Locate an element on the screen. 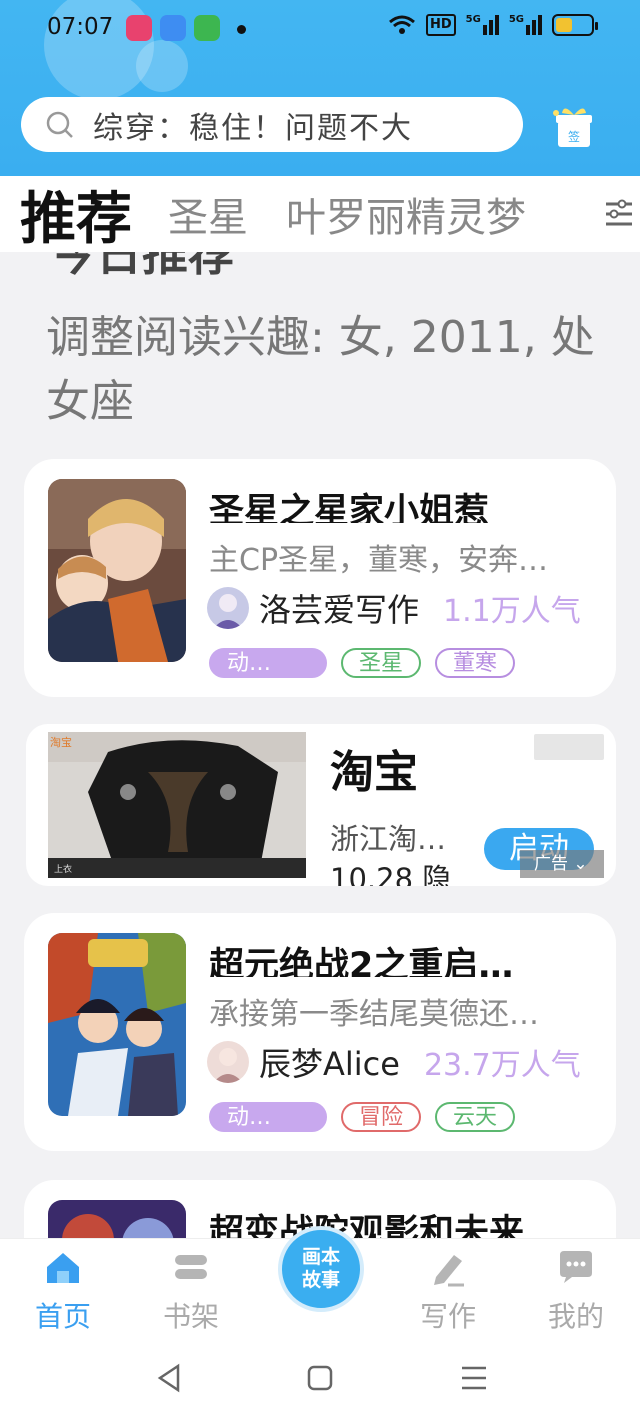 The image size is (640, 1422). tag-topic: 云天 is located at coordinates (475, 1117).